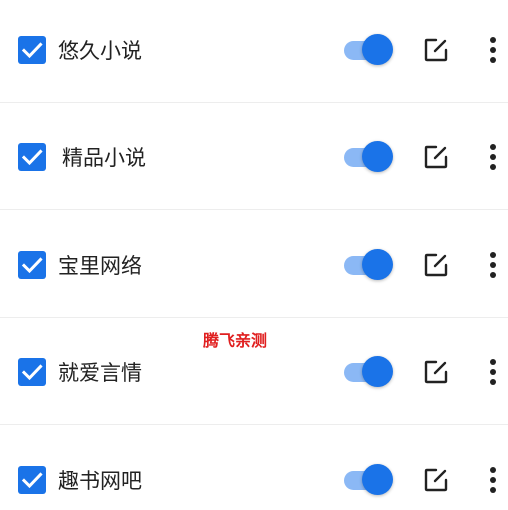 This screenshot has height=510, width=508. What do you see at coordinates (100, 372) in the screenshot?
I see `source-name: 就爱言情` at bounding box center [100, 372].